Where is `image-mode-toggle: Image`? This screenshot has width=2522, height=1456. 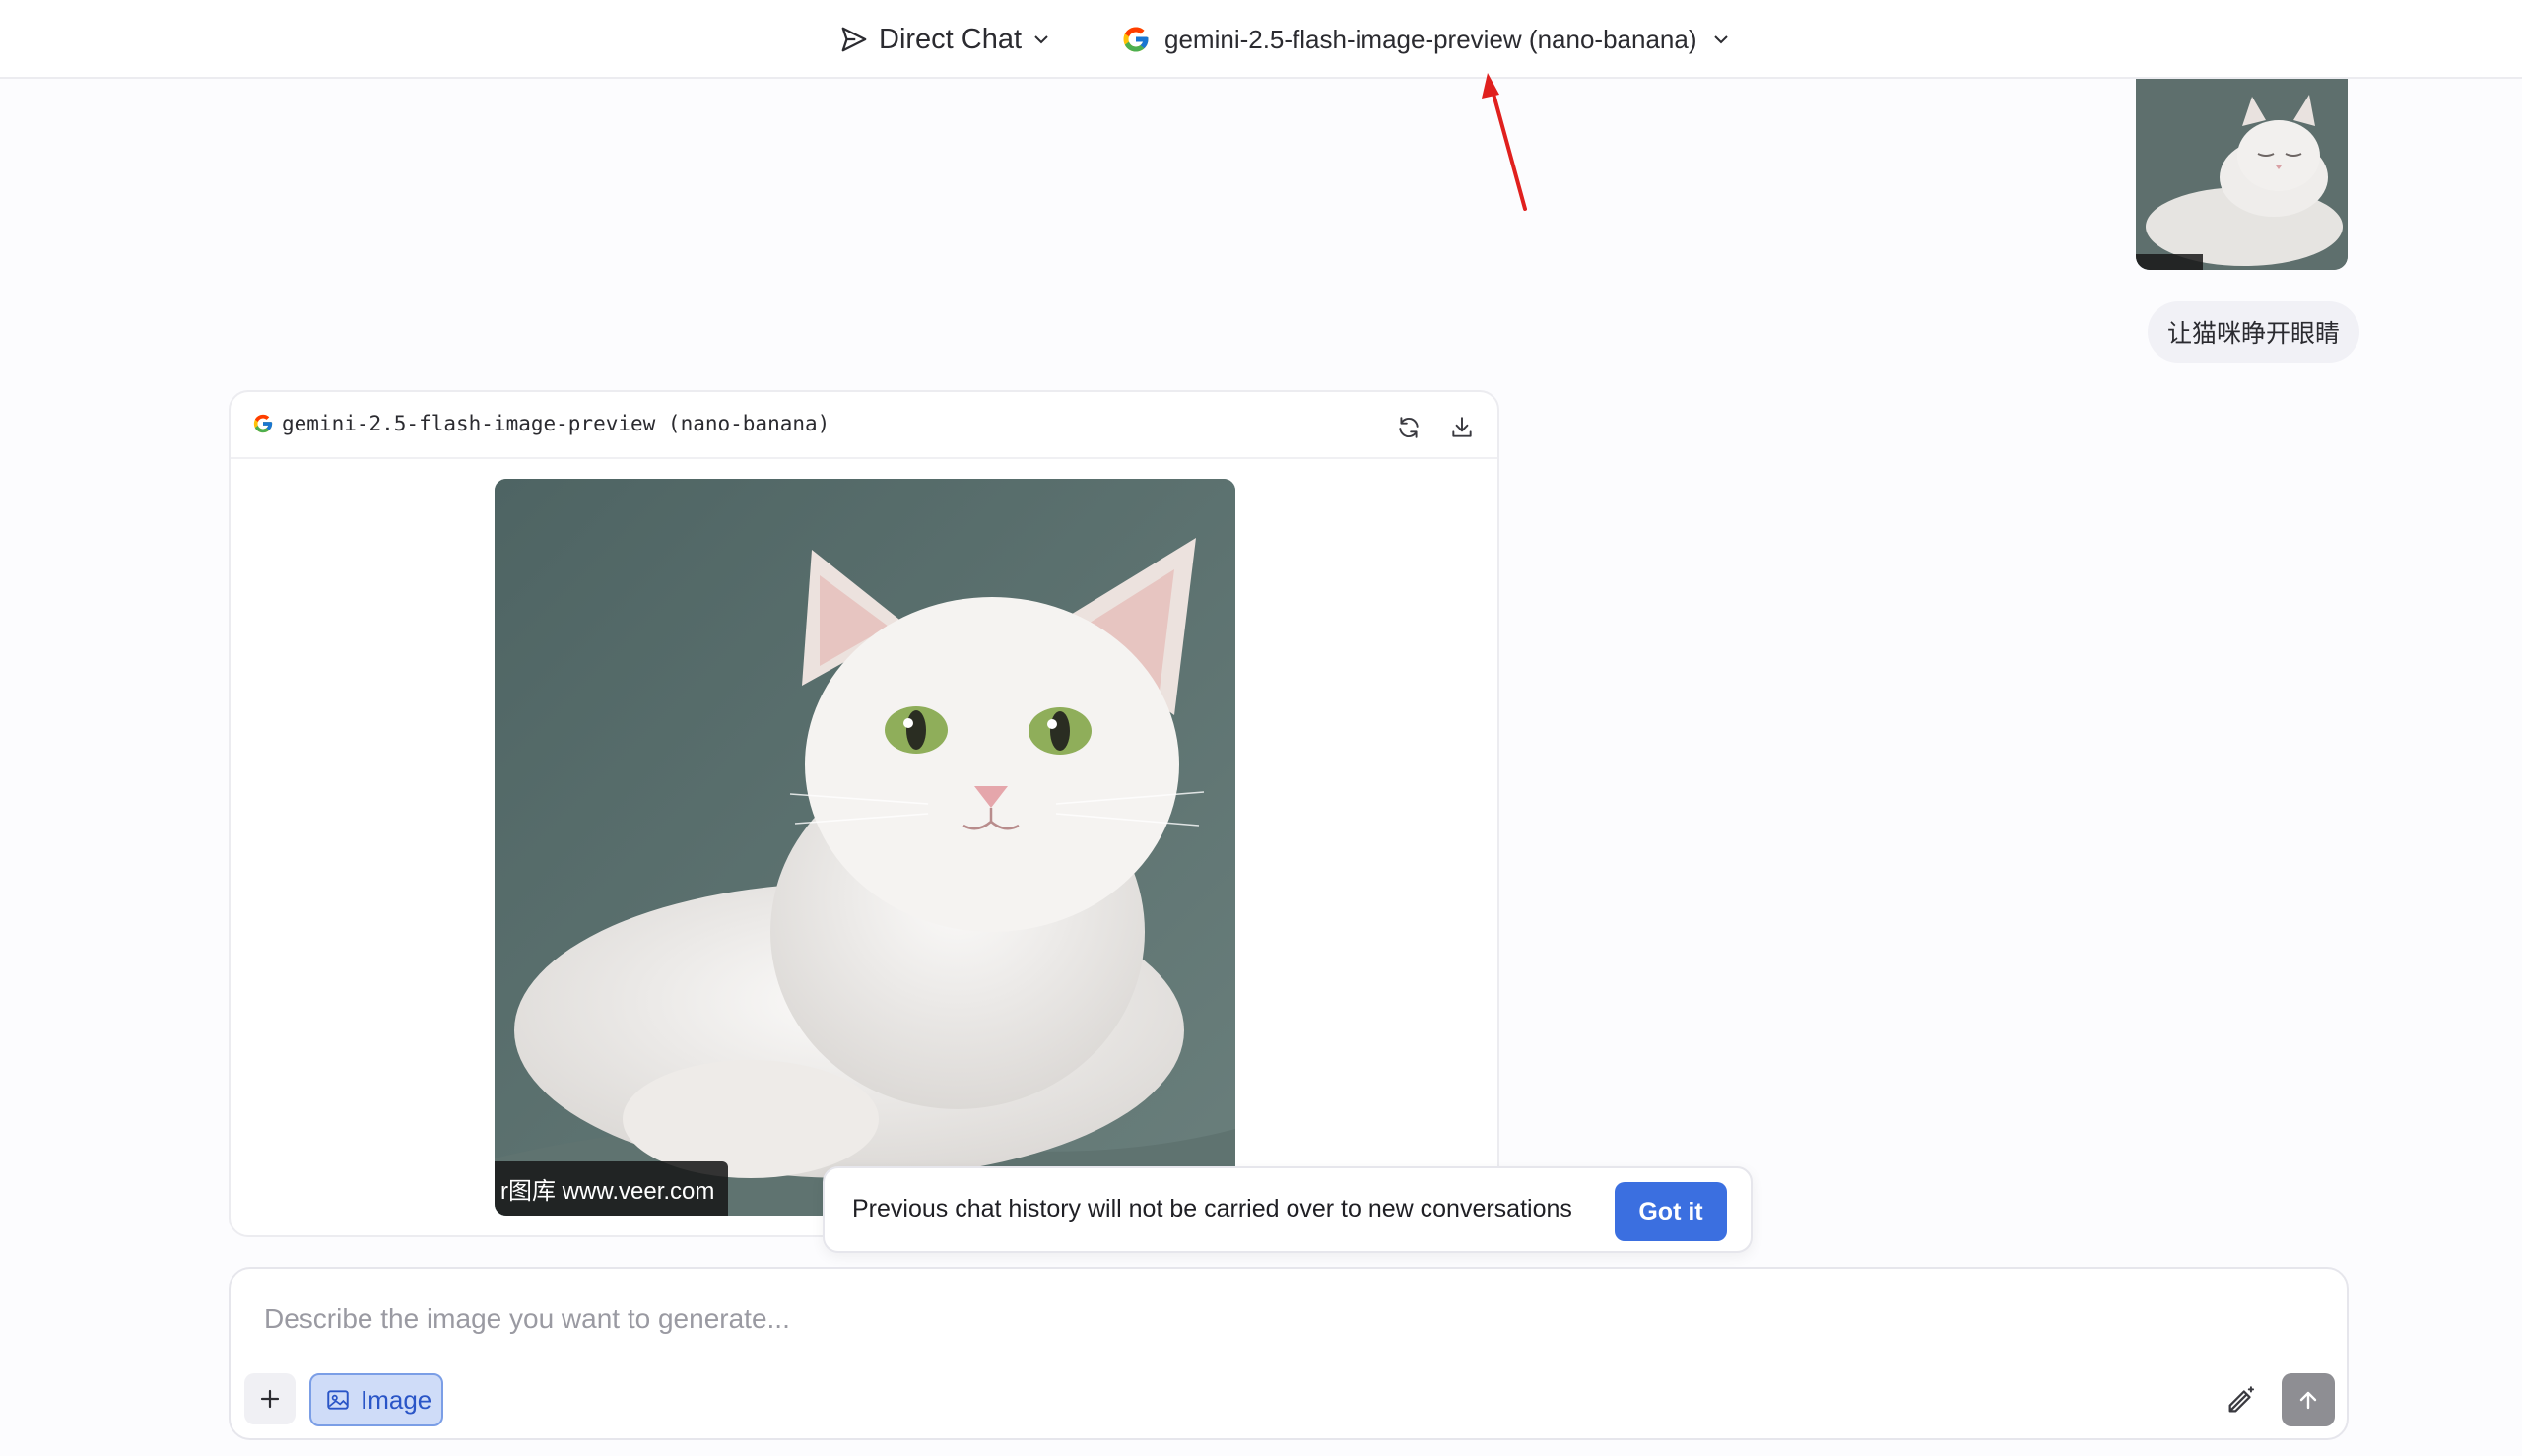
image-mode-toggle: Image is located at coordinates (376, 1399).